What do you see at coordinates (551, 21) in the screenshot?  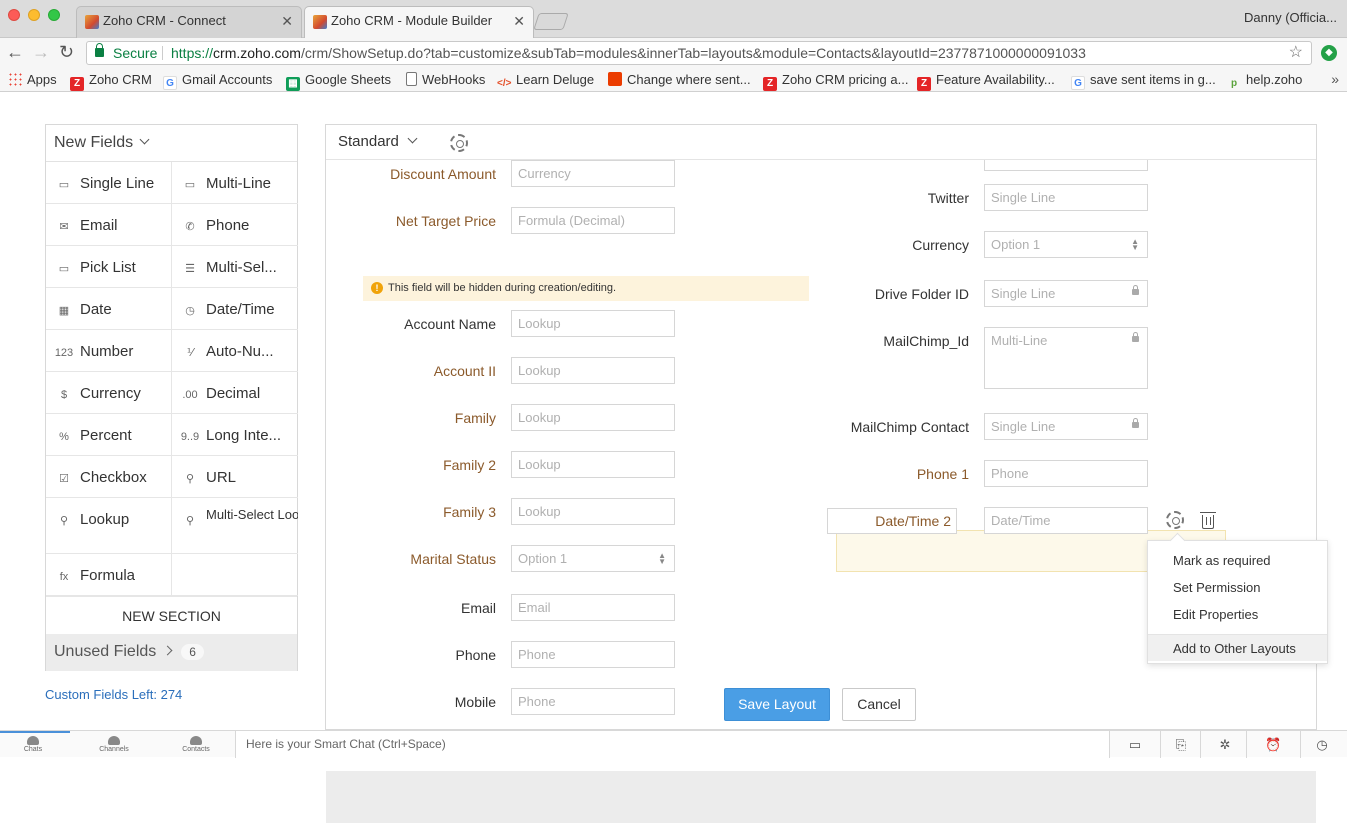 I see `new-tab-button` at bounding box center [551, 21].